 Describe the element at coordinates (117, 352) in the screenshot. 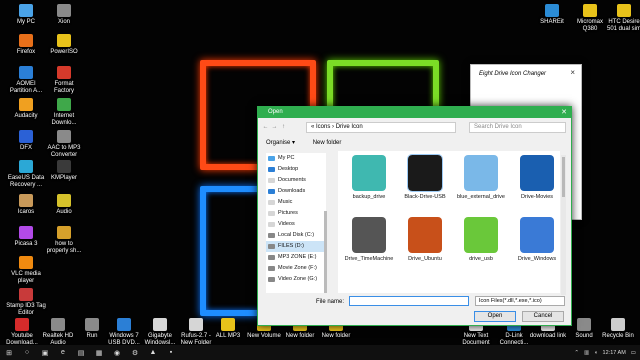

I see `chrome-icon: ◉` at that location.